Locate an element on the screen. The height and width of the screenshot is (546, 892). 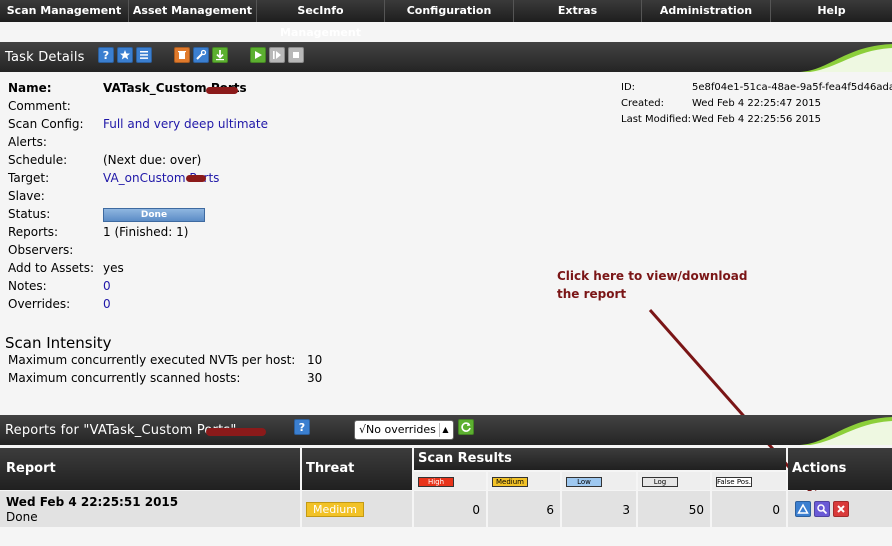
last-modified-label: Last Modified: is located at coordinates (656, 119).